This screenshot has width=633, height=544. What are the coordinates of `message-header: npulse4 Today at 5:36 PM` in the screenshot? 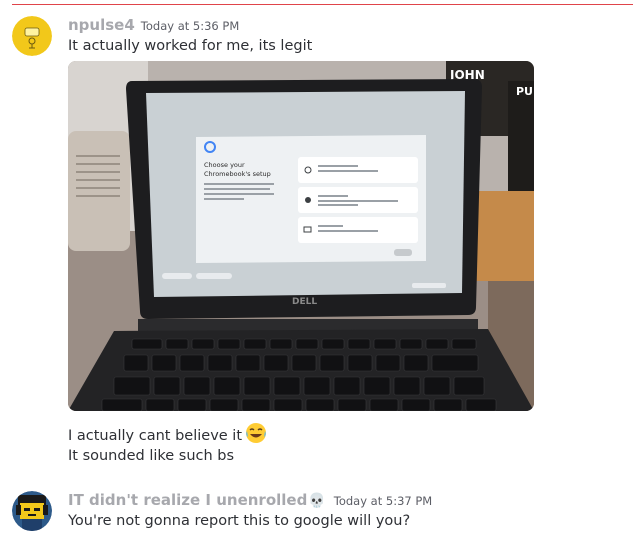 It's located at (153, 25).